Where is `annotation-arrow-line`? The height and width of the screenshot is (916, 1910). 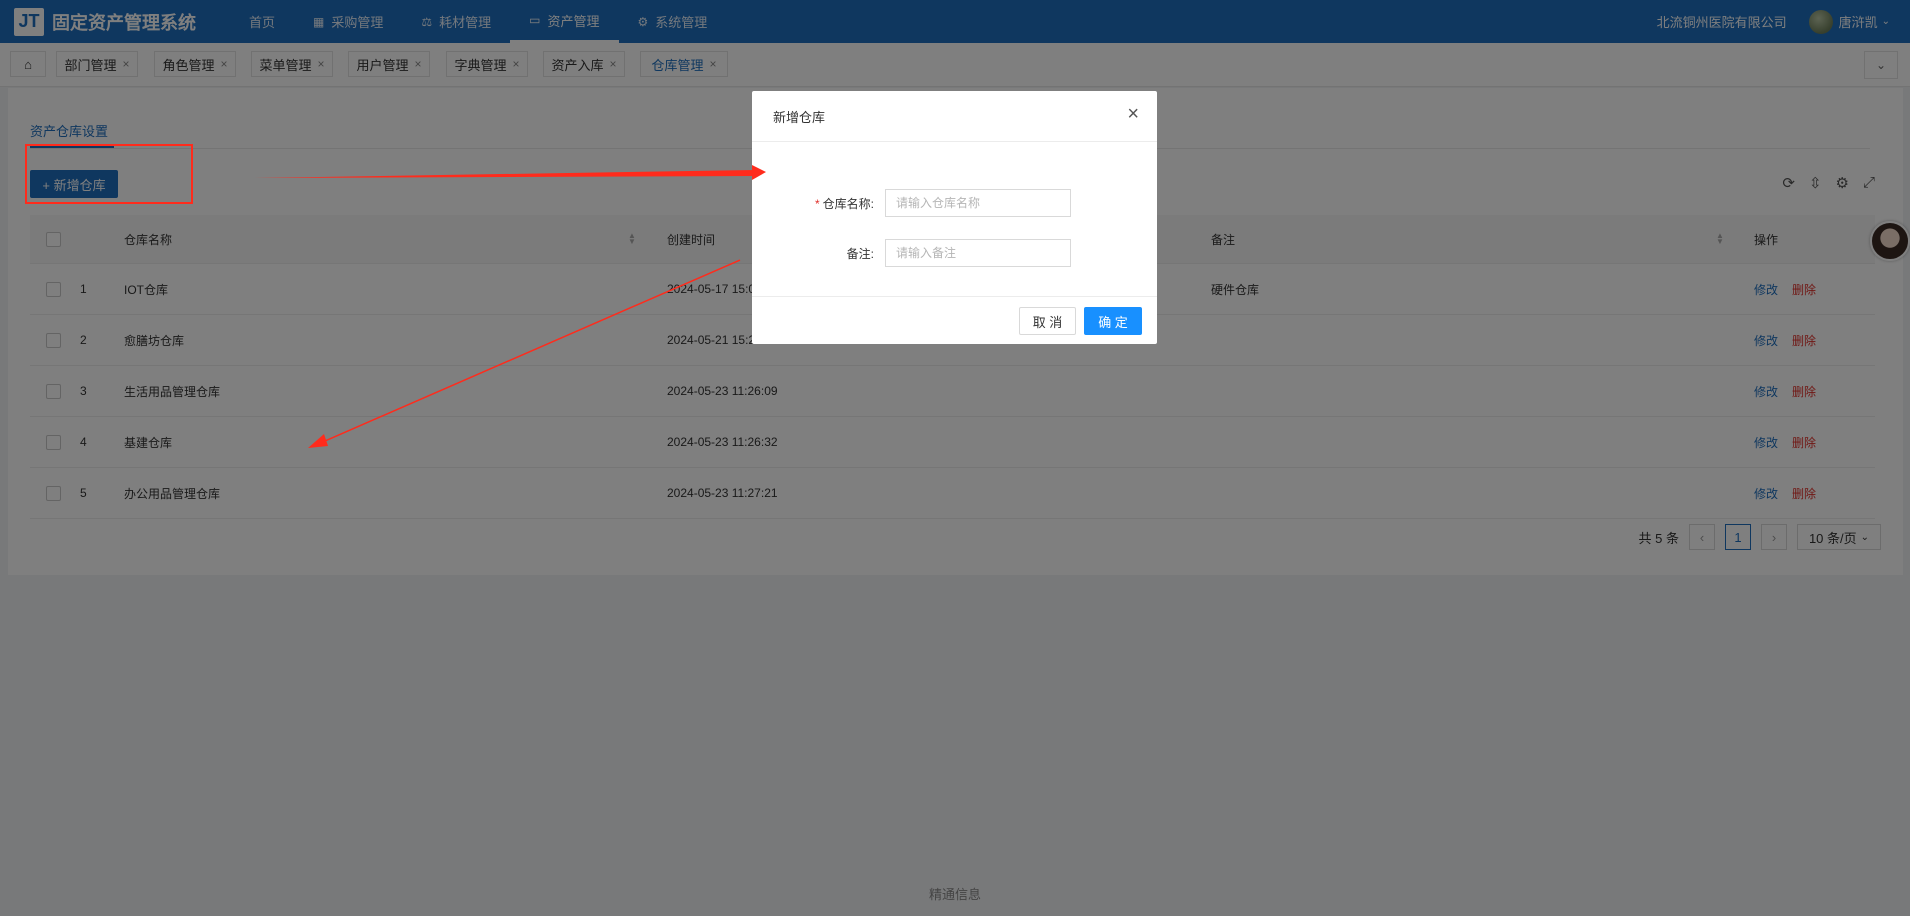
annotation-arrow-line is located at coordinates (529, 352).